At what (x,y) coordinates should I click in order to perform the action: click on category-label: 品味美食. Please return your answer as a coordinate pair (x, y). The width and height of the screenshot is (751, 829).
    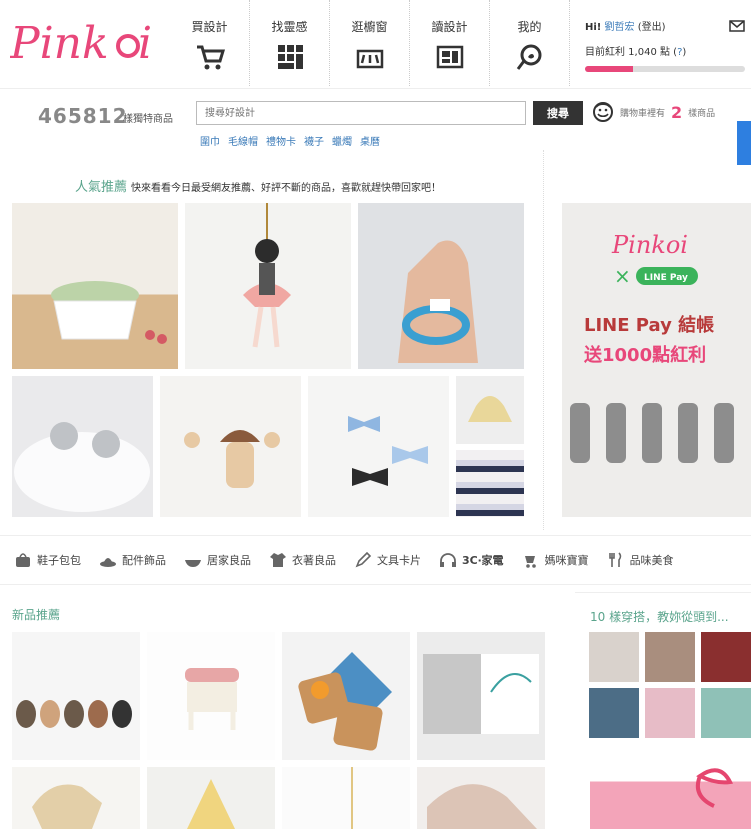
    Looking at the image, I should click on (651, 560).